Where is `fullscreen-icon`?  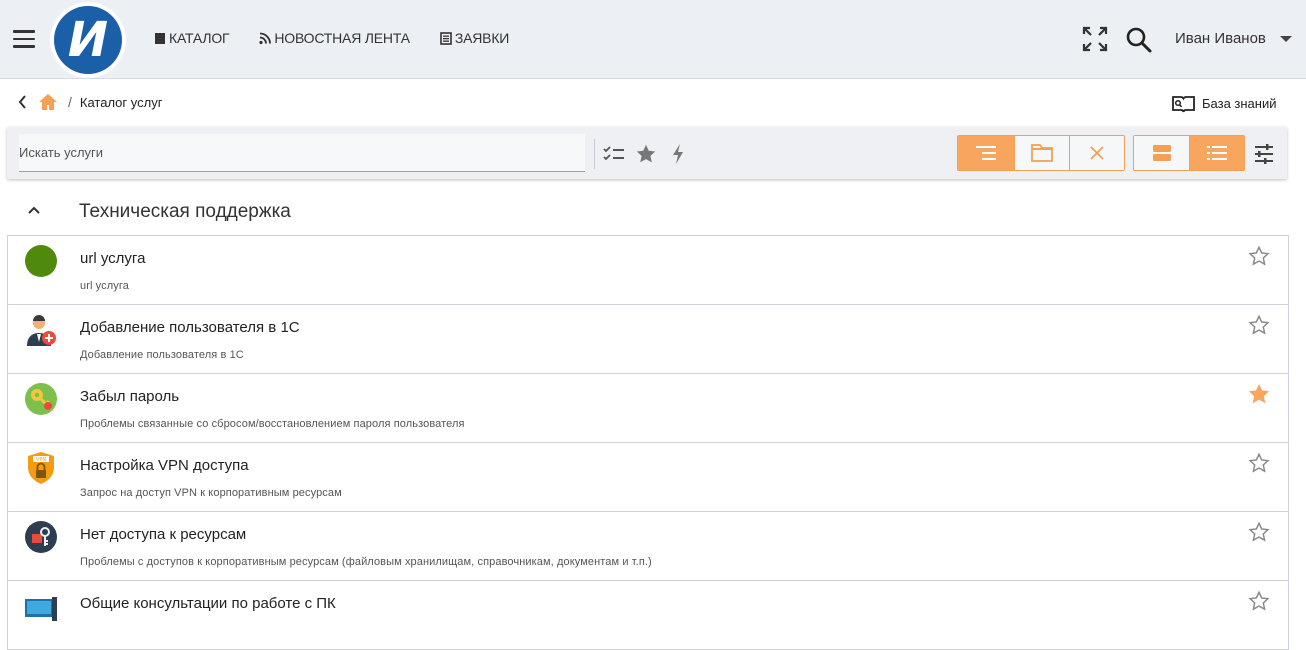 fullscreen-icon is located at coordinates (1095, 39).